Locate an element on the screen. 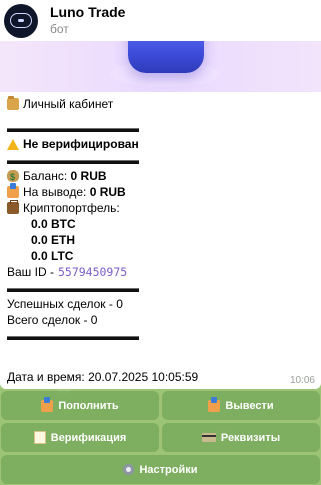 This screenshot has width=321, height=485. requisites-button: Реквизиты is located at coordinates (241, 437).